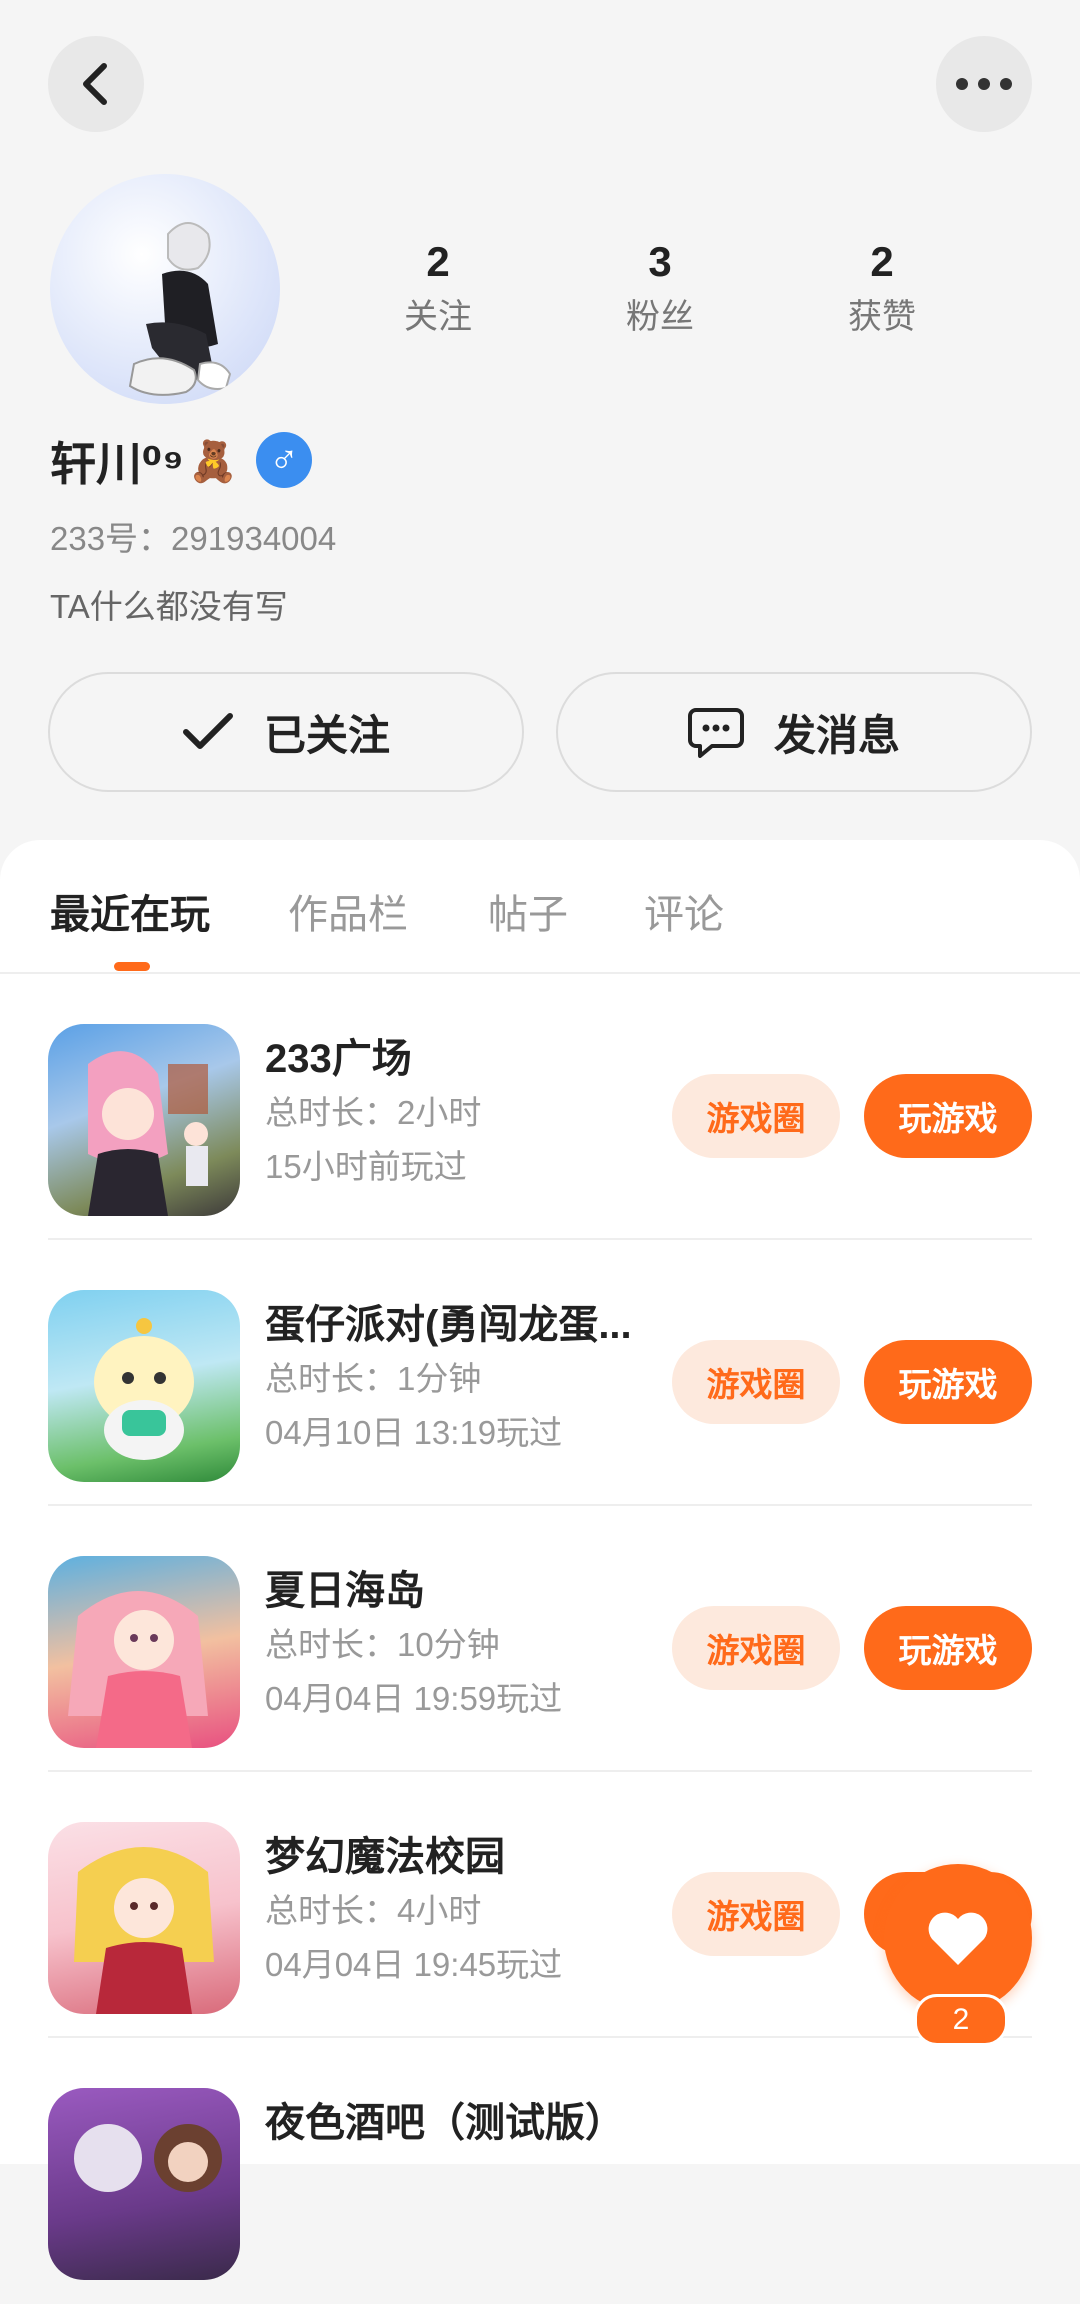 Image resolution: width=1080 pixels, height=2304 pixels. I want to click on stat-label: 获赞, so click(882, 317).